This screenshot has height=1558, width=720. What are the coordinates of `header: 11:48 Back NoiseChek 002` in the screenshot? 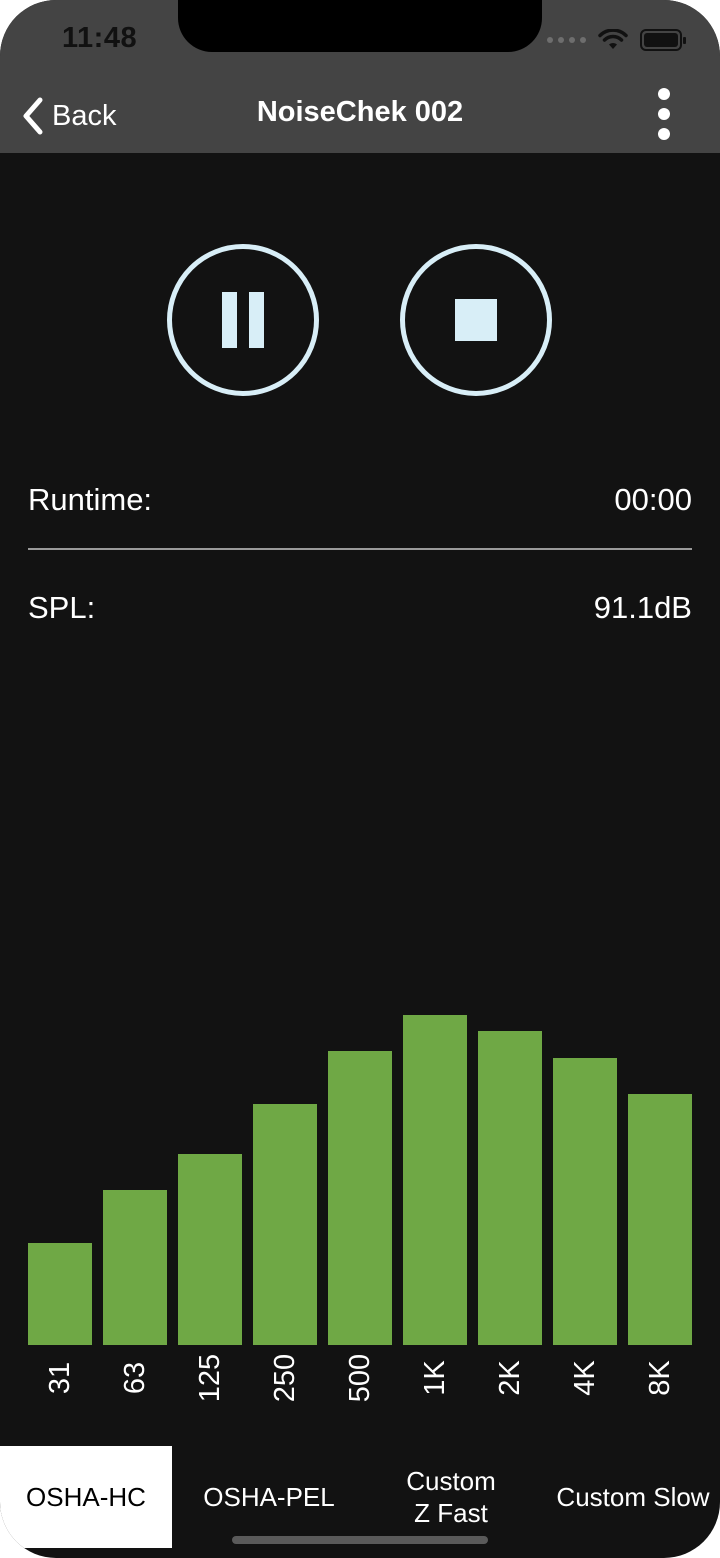 It's located at (360, 76).